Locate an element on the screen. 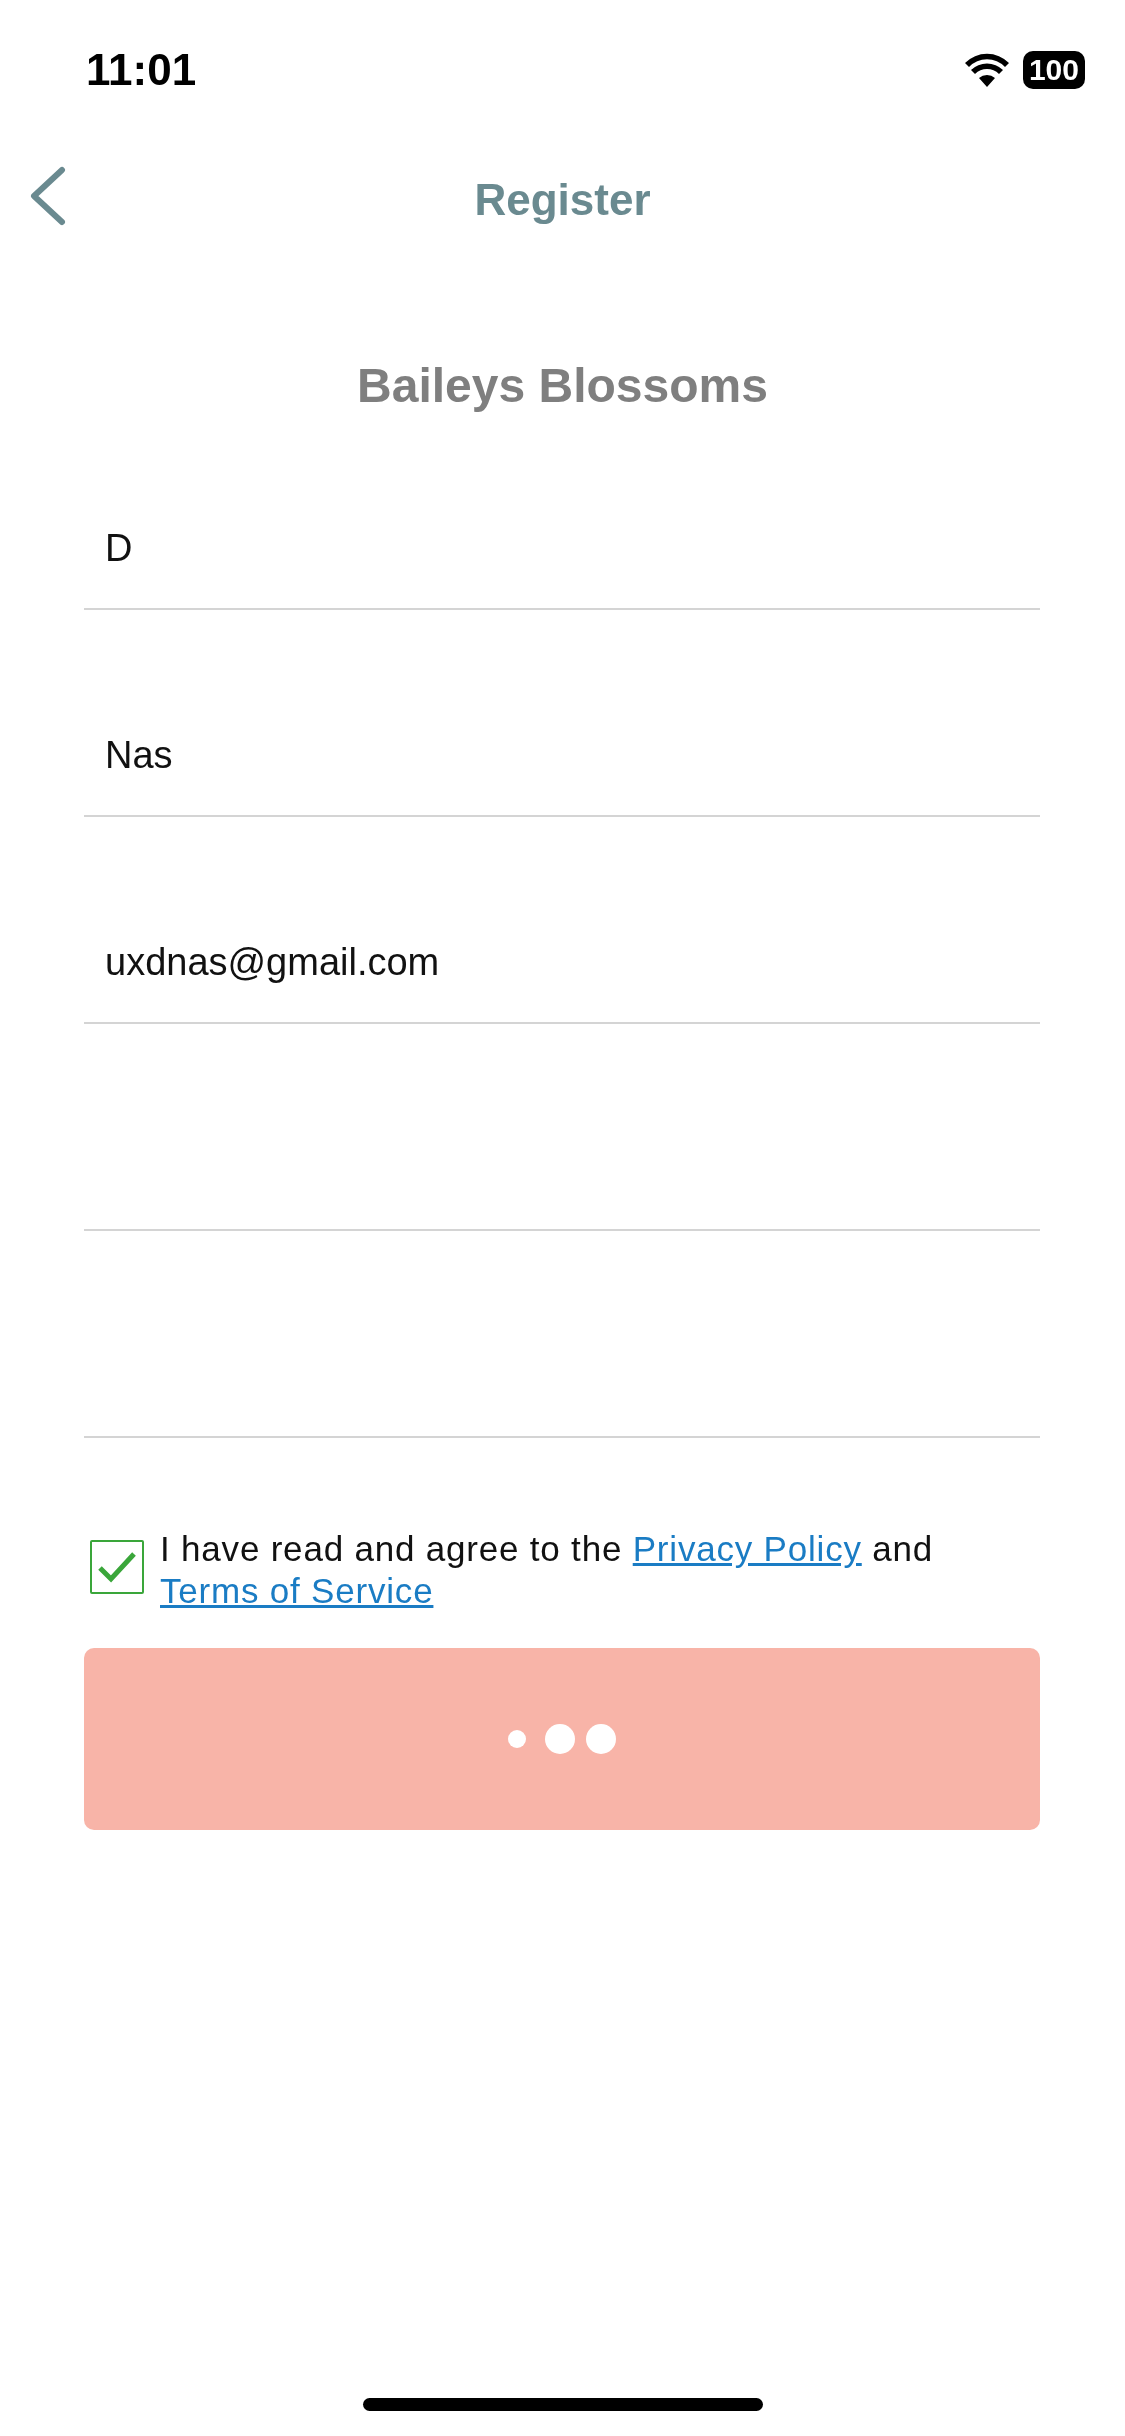  status-time: 11:01 is located at coordinates (141, 70).